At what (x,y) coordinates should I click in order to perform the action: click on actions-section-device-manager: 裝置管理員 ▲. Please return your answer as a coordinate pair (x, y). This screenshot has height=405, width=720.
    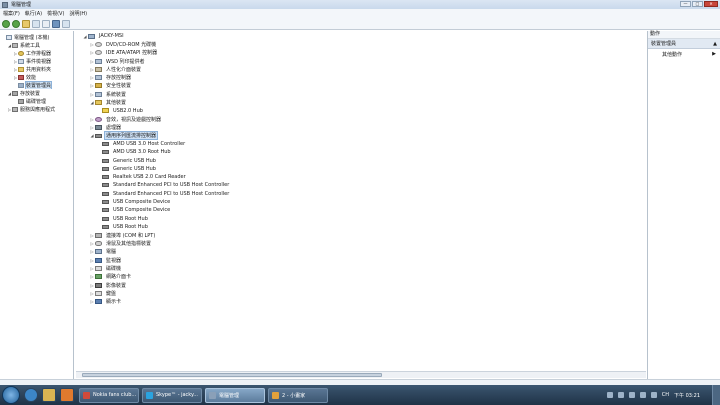
    Looking at the image, I should click on (684, 44).